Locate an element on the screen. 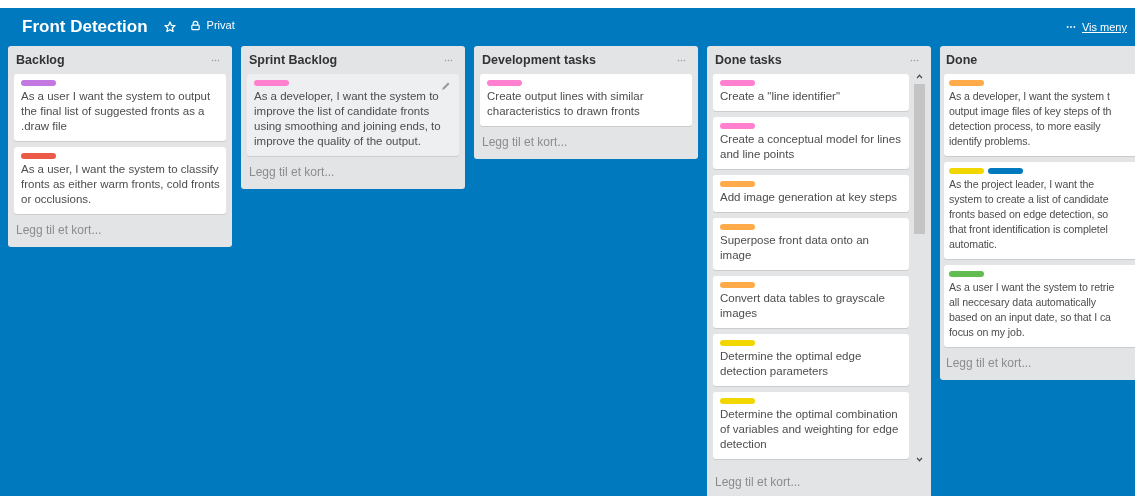 This screenshot has height=496, width=1135. board-title: Front Detection is located at coordinates (85, 27).